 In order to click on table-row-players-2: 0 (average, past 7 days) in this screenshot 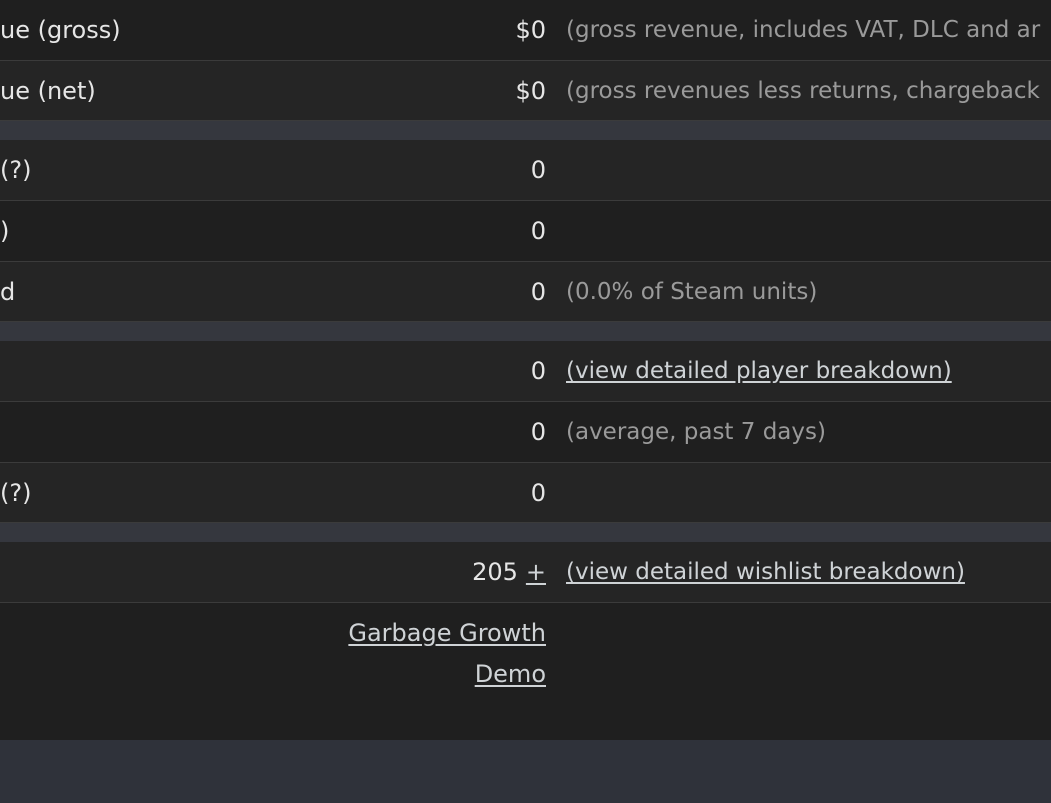, I will do `click(525, 432)`.